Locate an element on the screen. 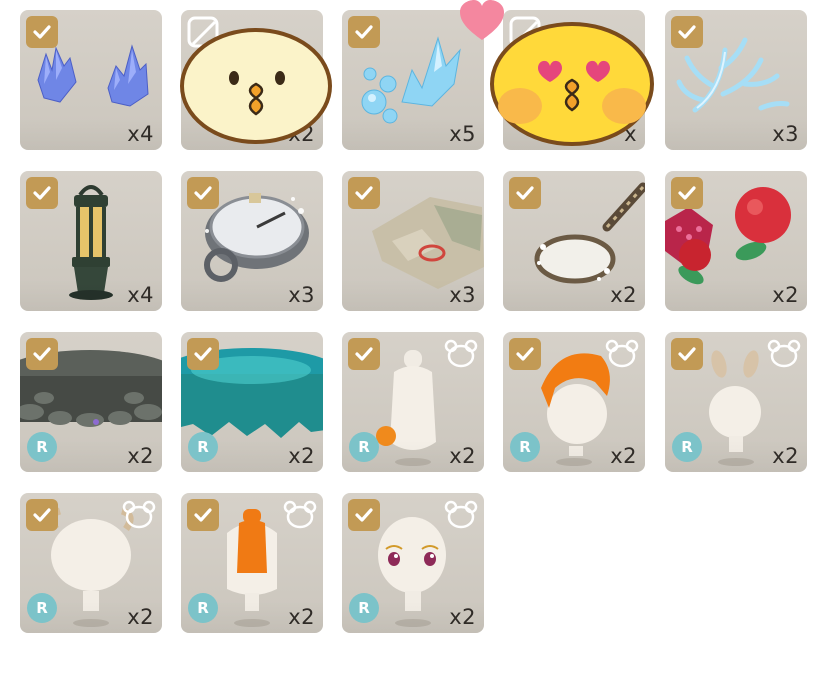 The image size is (828, 676). item-quantity: x5 is located at coordinates (462, 134).